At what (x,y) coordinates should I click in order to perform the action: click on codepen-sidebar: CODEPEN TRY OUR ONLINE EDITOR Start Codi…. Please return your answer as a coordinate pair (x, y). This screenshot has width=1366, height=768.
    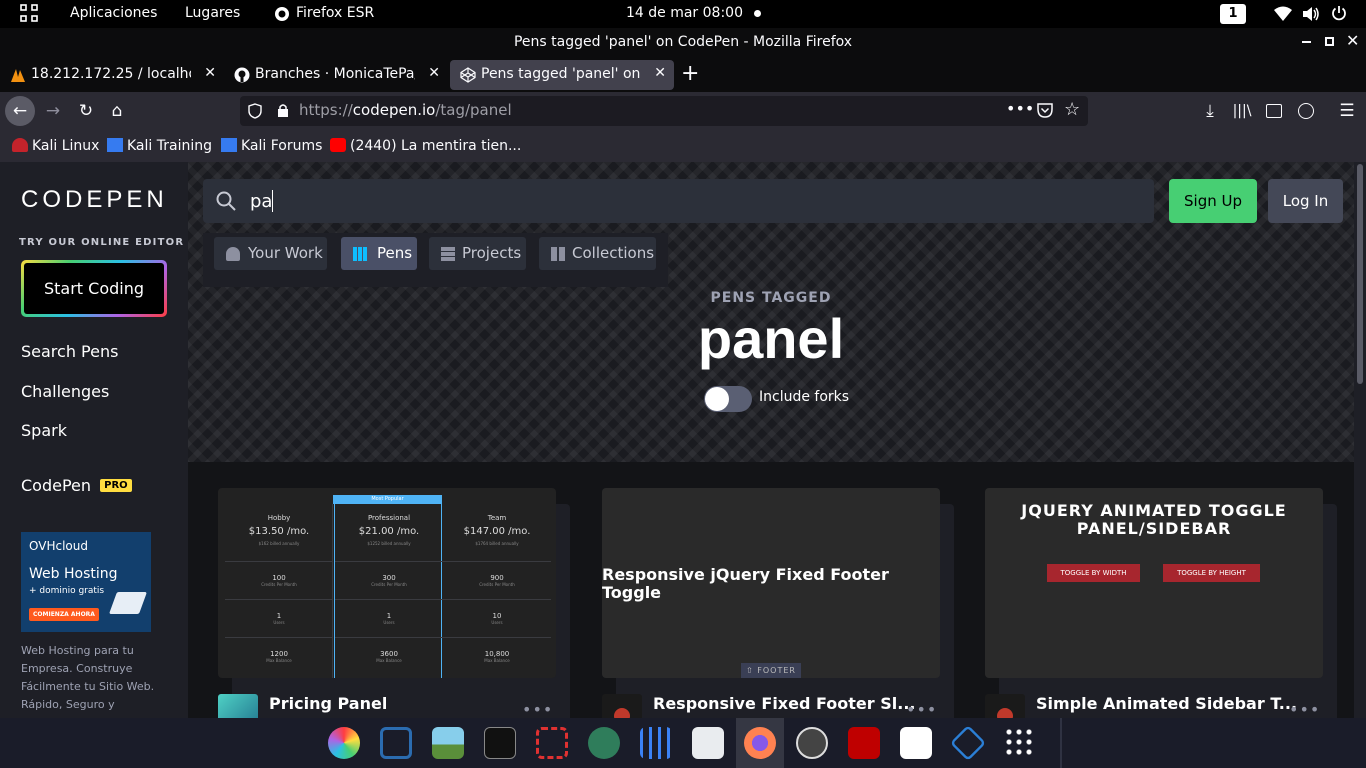
    Looking at the image, I should click on (94, 440).